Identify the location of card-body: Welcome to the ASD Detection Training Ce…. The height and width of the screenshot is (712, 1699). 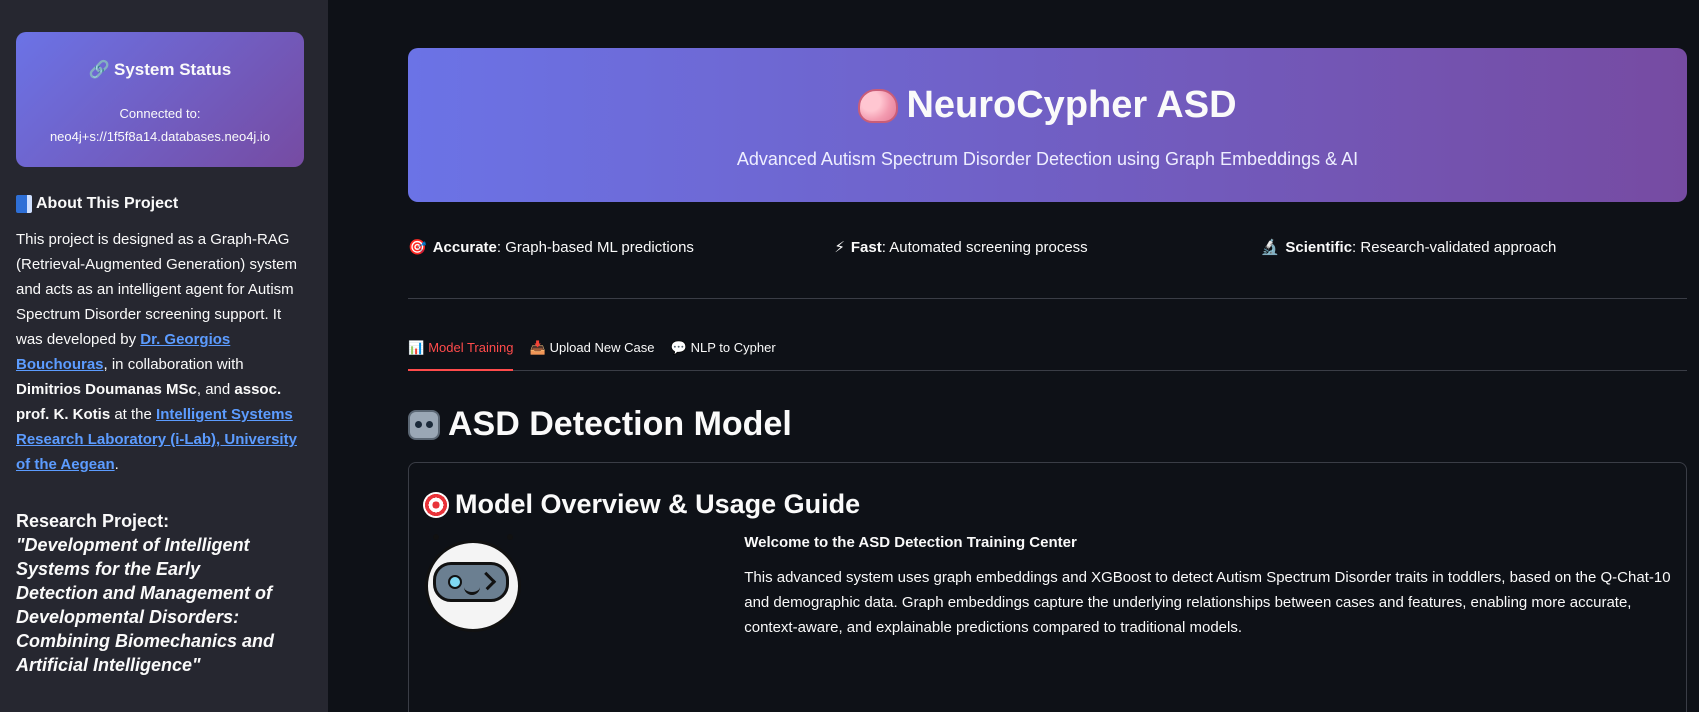
(1047, 586).